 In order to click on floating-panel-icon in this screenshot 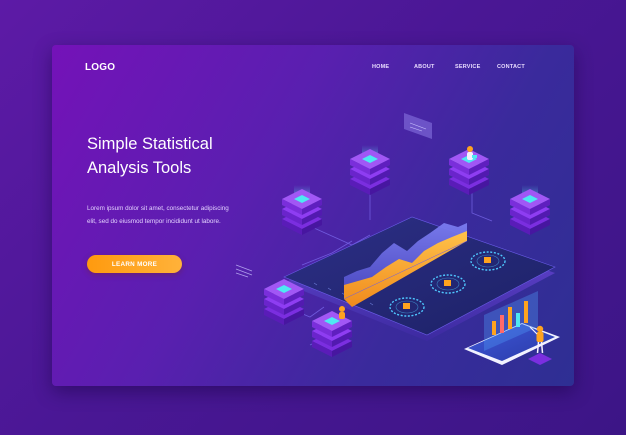, I will do `click(418, 126)`.